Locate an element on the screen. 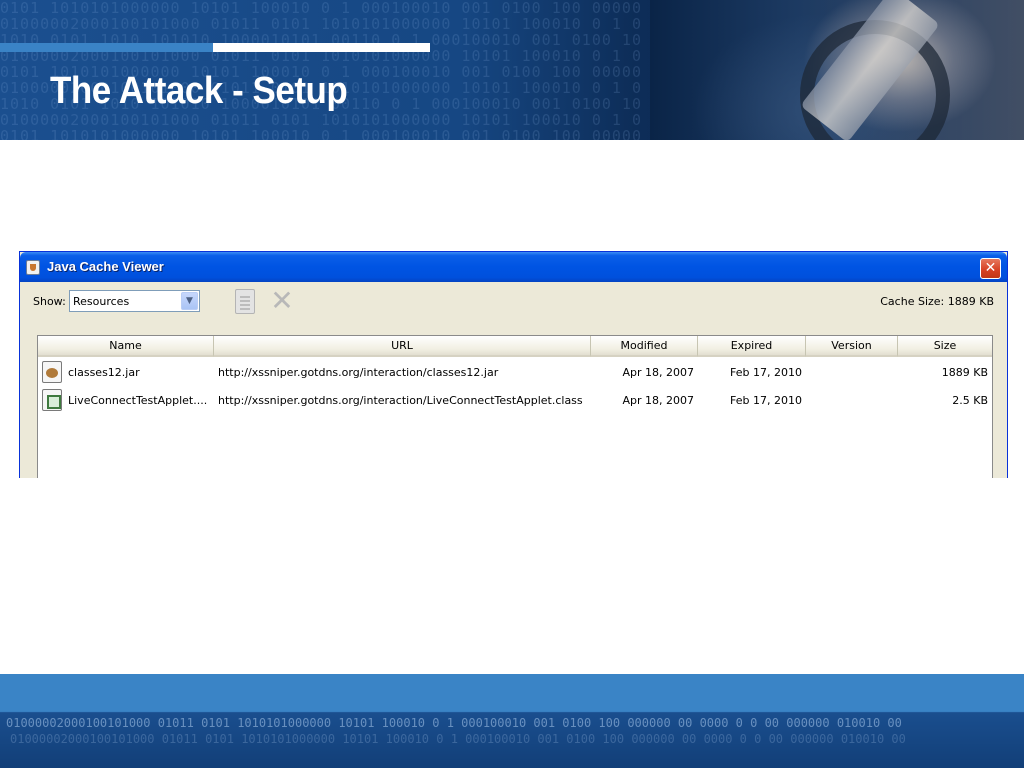  name-cell: classes12.jar is located at coordinates (126, 372).